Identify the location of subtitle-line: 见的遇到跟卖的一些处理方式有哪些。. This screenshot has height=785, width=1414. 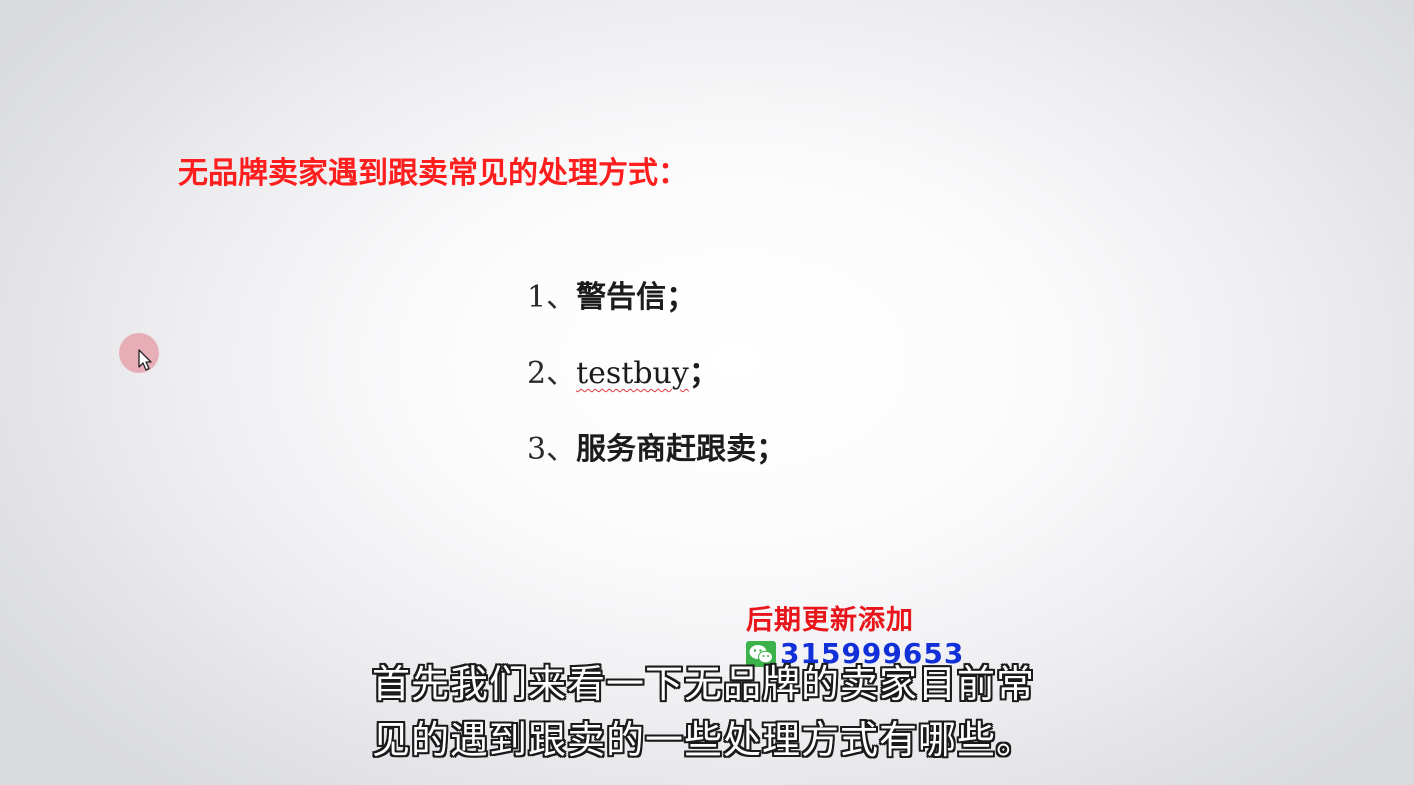
(704, 740).